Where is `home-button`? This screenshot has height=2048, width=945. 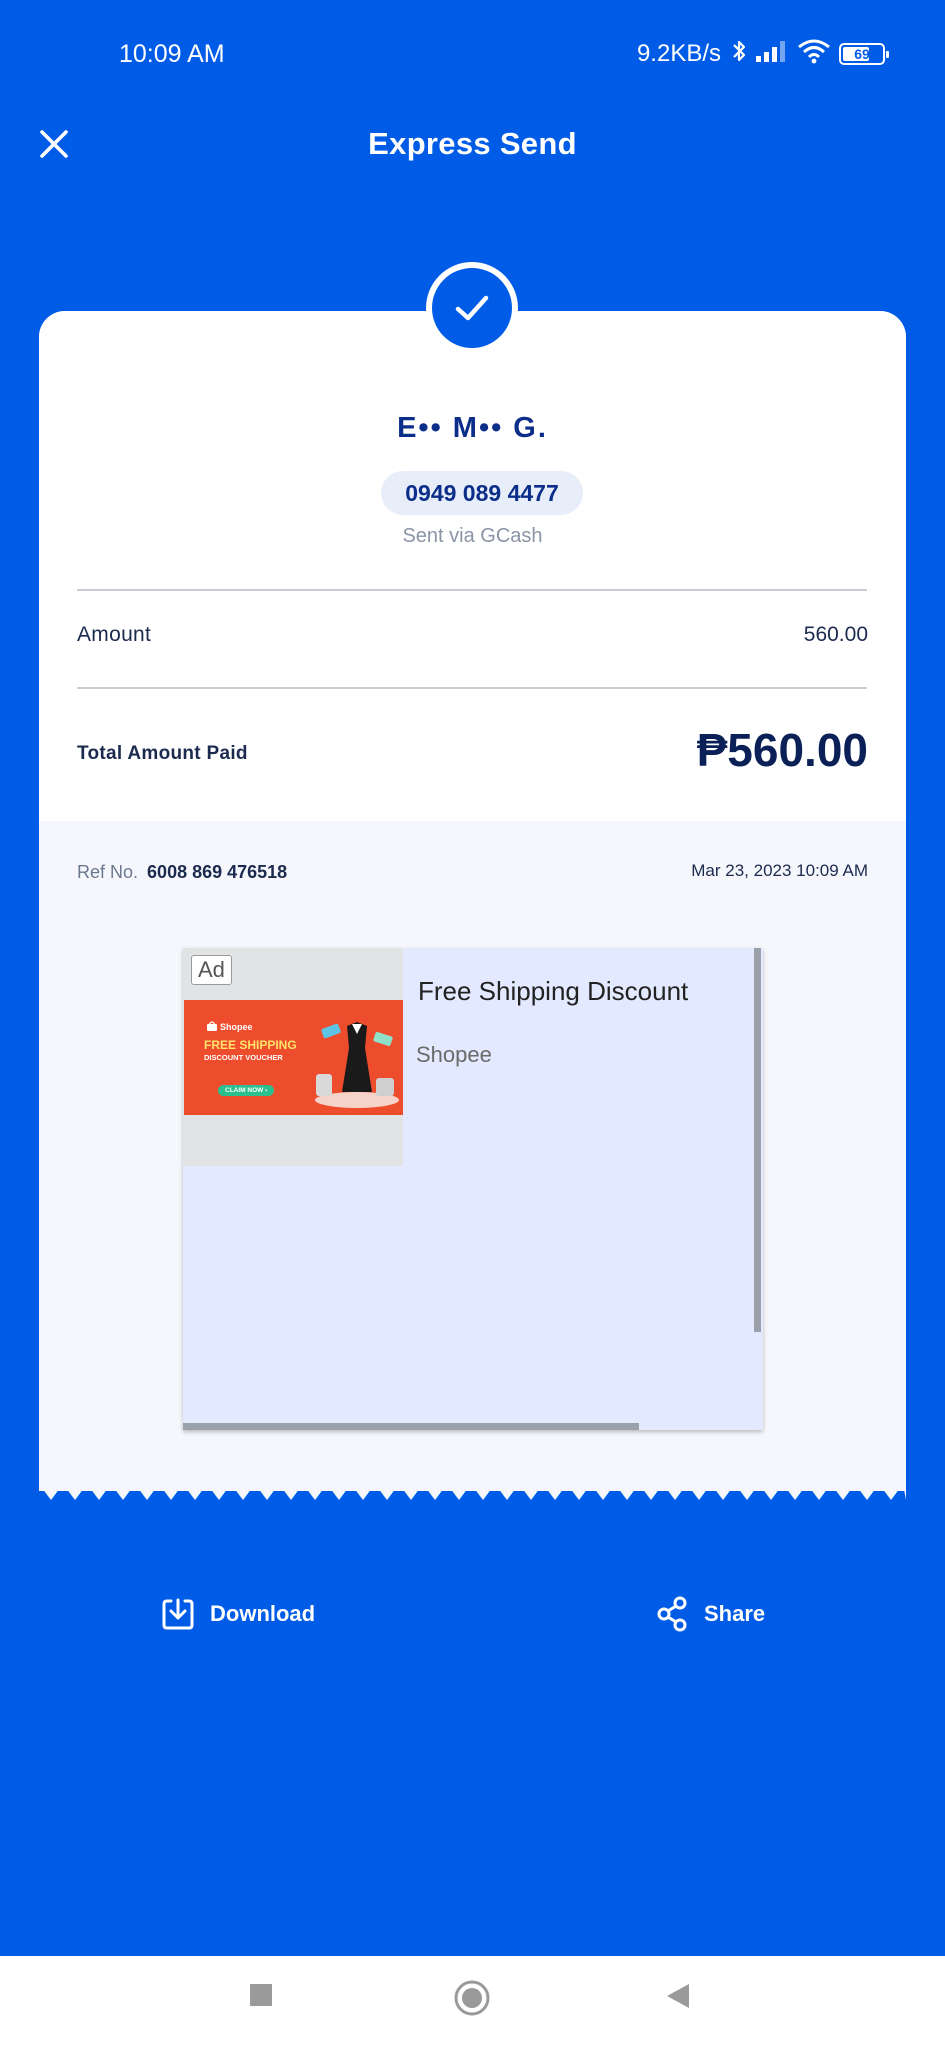
home-button is located at coordinates (472, 2000).